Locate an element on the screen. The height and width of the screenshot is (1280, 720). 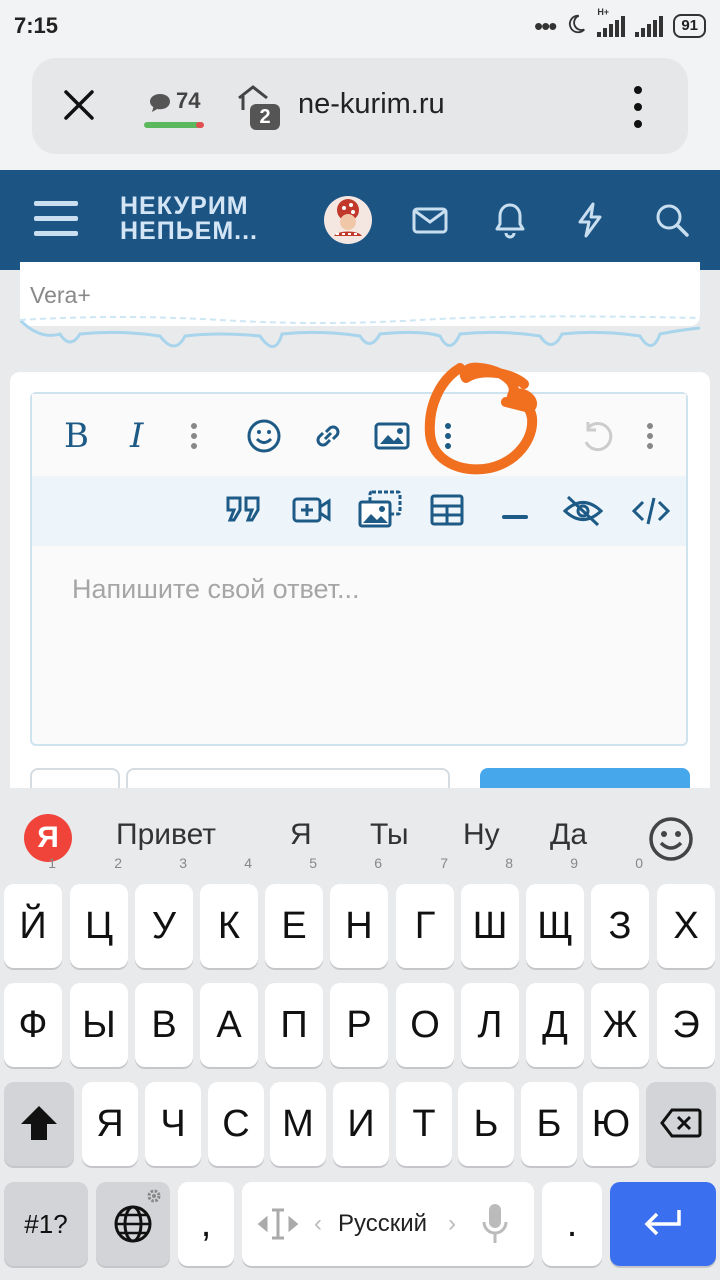
undo-icon is located at coordinates (596, 438).